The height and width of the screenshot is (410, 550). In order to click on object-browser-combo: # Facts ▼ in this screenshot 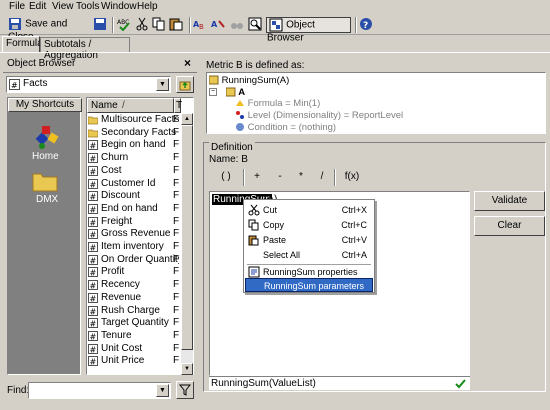, I will do `click(88, 84)`.